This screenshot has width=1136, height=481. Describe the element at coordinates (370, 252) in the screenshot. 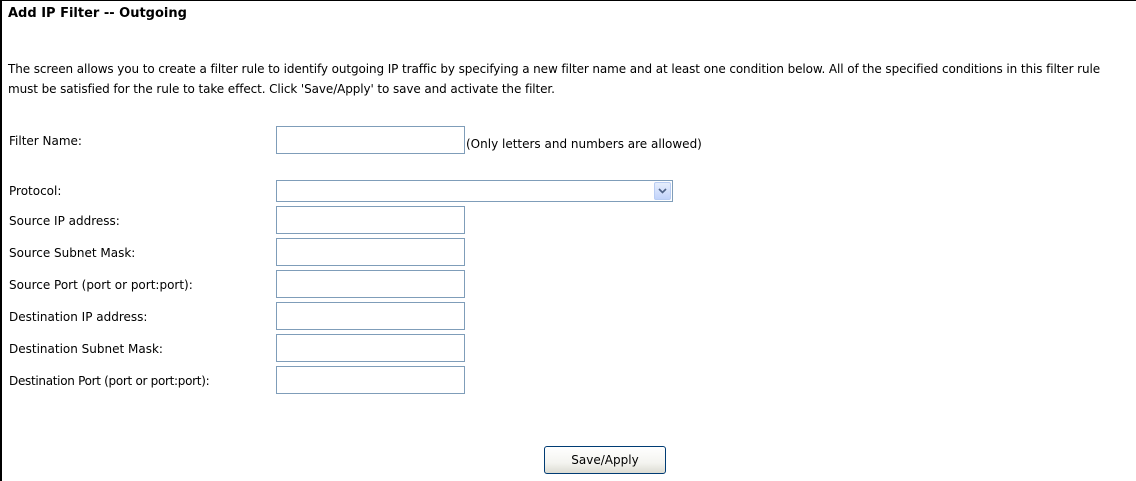

I see `source-mask-input` at that location.